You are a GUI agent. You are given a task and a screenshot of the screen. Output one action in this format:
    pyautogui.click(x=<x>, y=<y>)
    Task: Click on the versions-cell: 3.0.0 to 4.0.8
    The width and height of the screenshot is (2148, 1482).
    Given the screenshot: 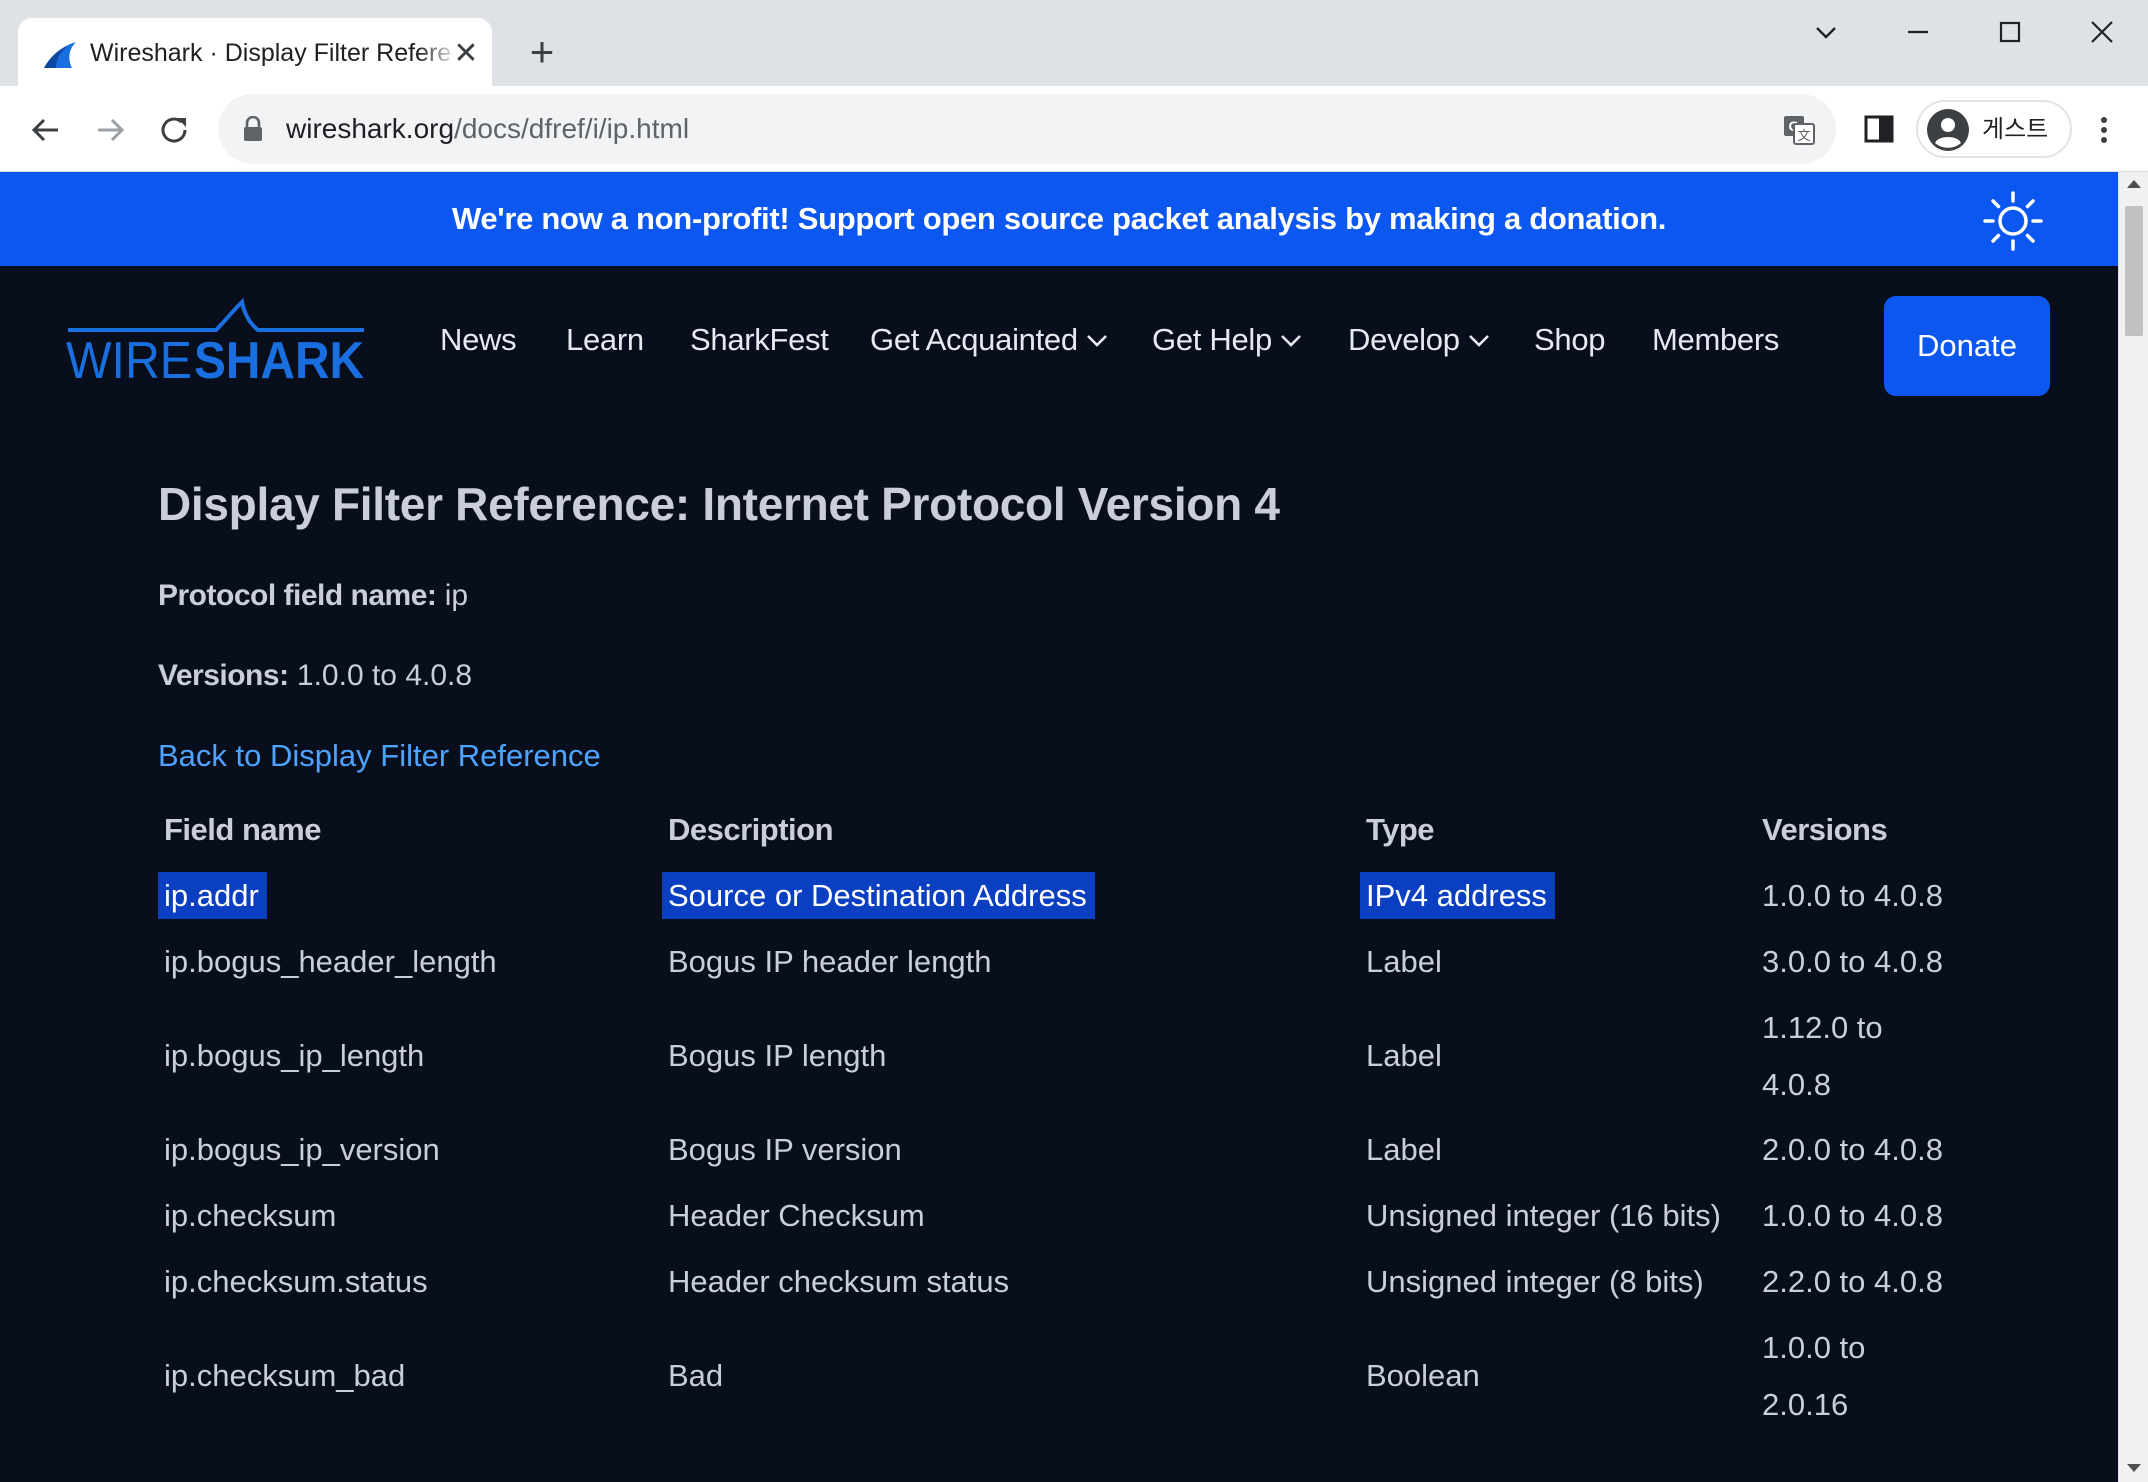 What is the action you would take?
    pyautogui.click(x=1852, y=961)
    